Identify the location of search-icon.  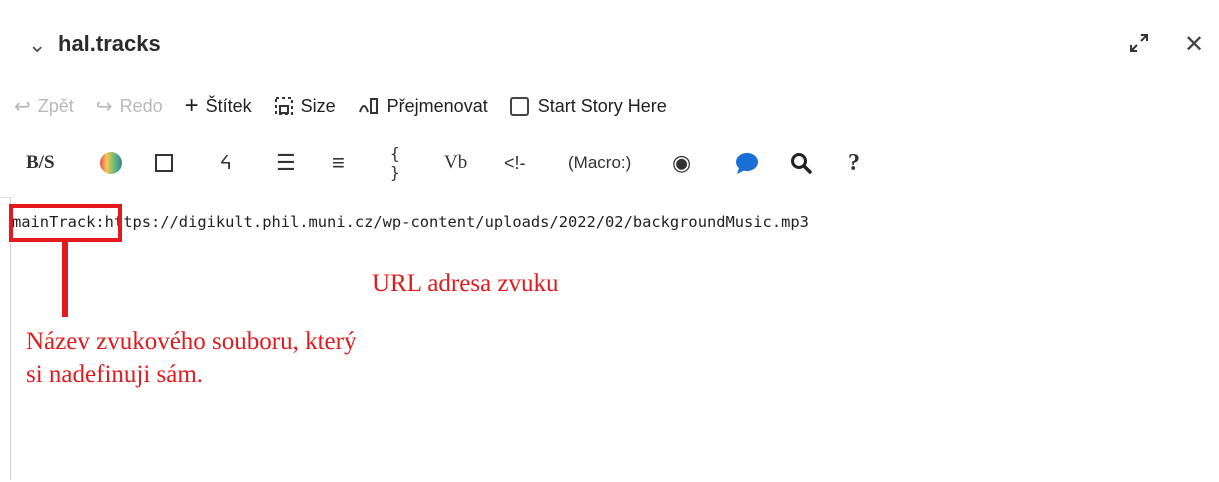
(801, 163).